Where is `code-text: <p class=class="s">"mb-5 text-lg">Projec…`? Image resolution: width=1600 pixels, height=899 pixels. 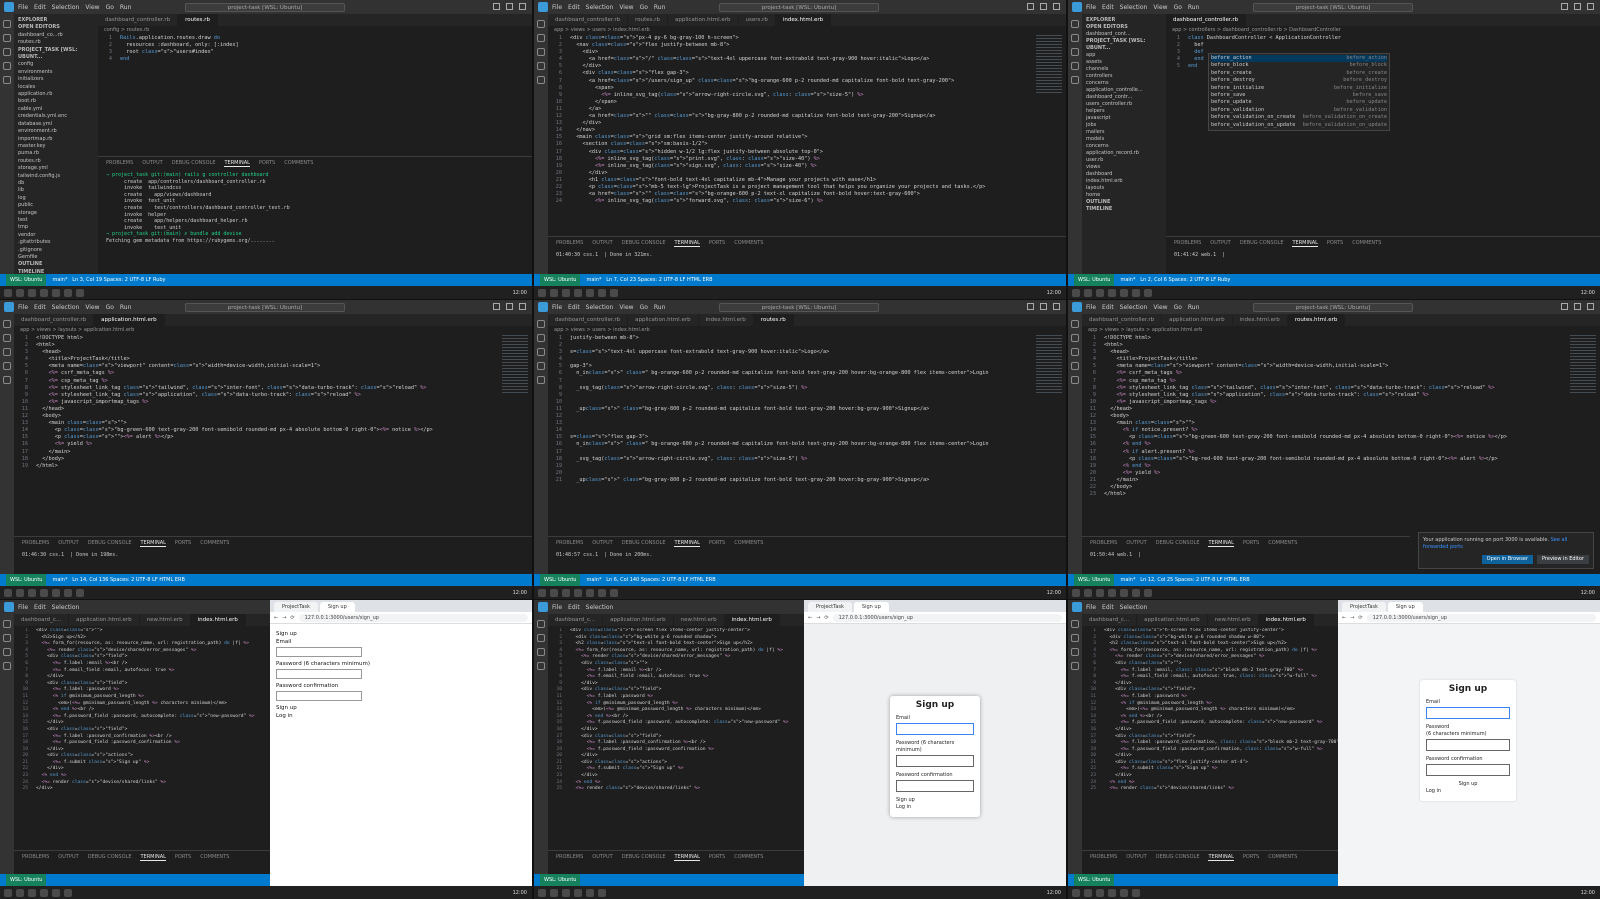 code-text: <p class=class="s">"mb-5 text-lg">Projec… is located at coordinates (778, 187).